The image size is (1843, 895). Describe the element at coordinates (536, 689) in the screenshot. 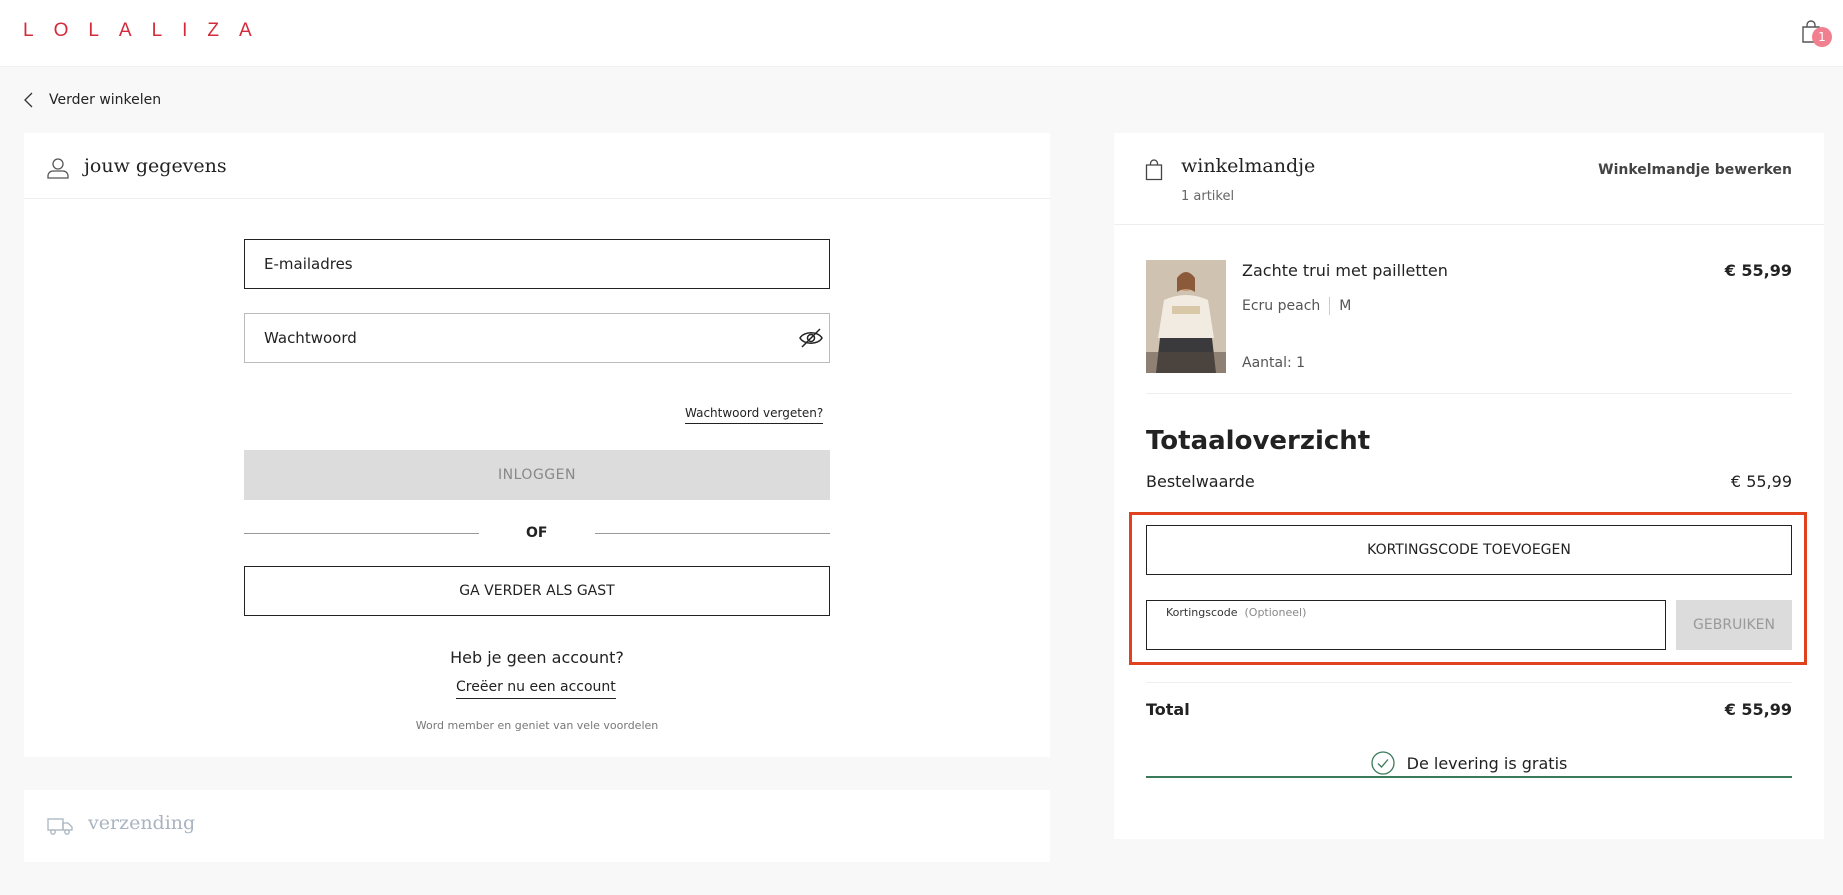

I see `create-account-link: Creëer nu een account` at that location.